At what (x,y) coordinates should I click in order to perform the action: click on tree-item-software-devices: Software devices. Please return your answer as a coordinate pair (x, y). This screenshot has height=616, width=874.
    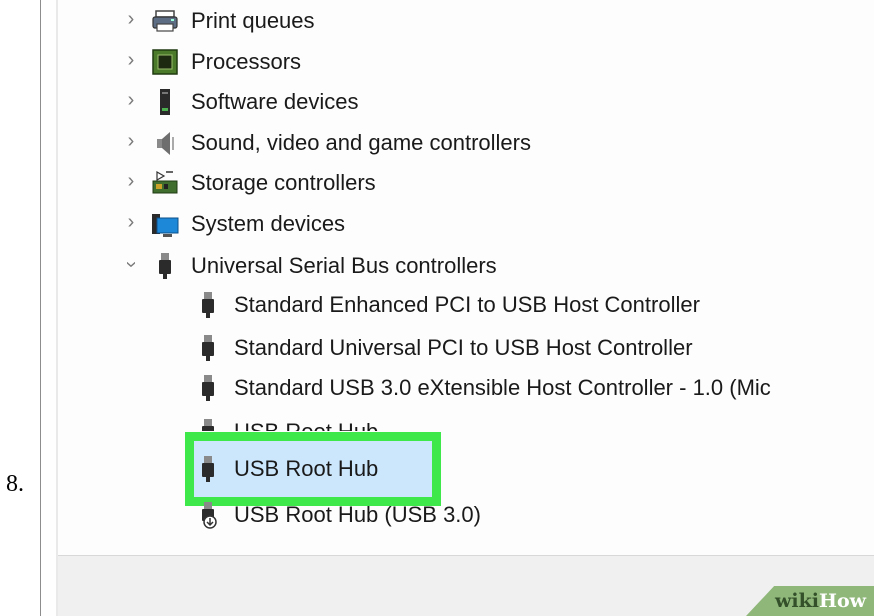
    Looking at the image, I should click on (255, 102).